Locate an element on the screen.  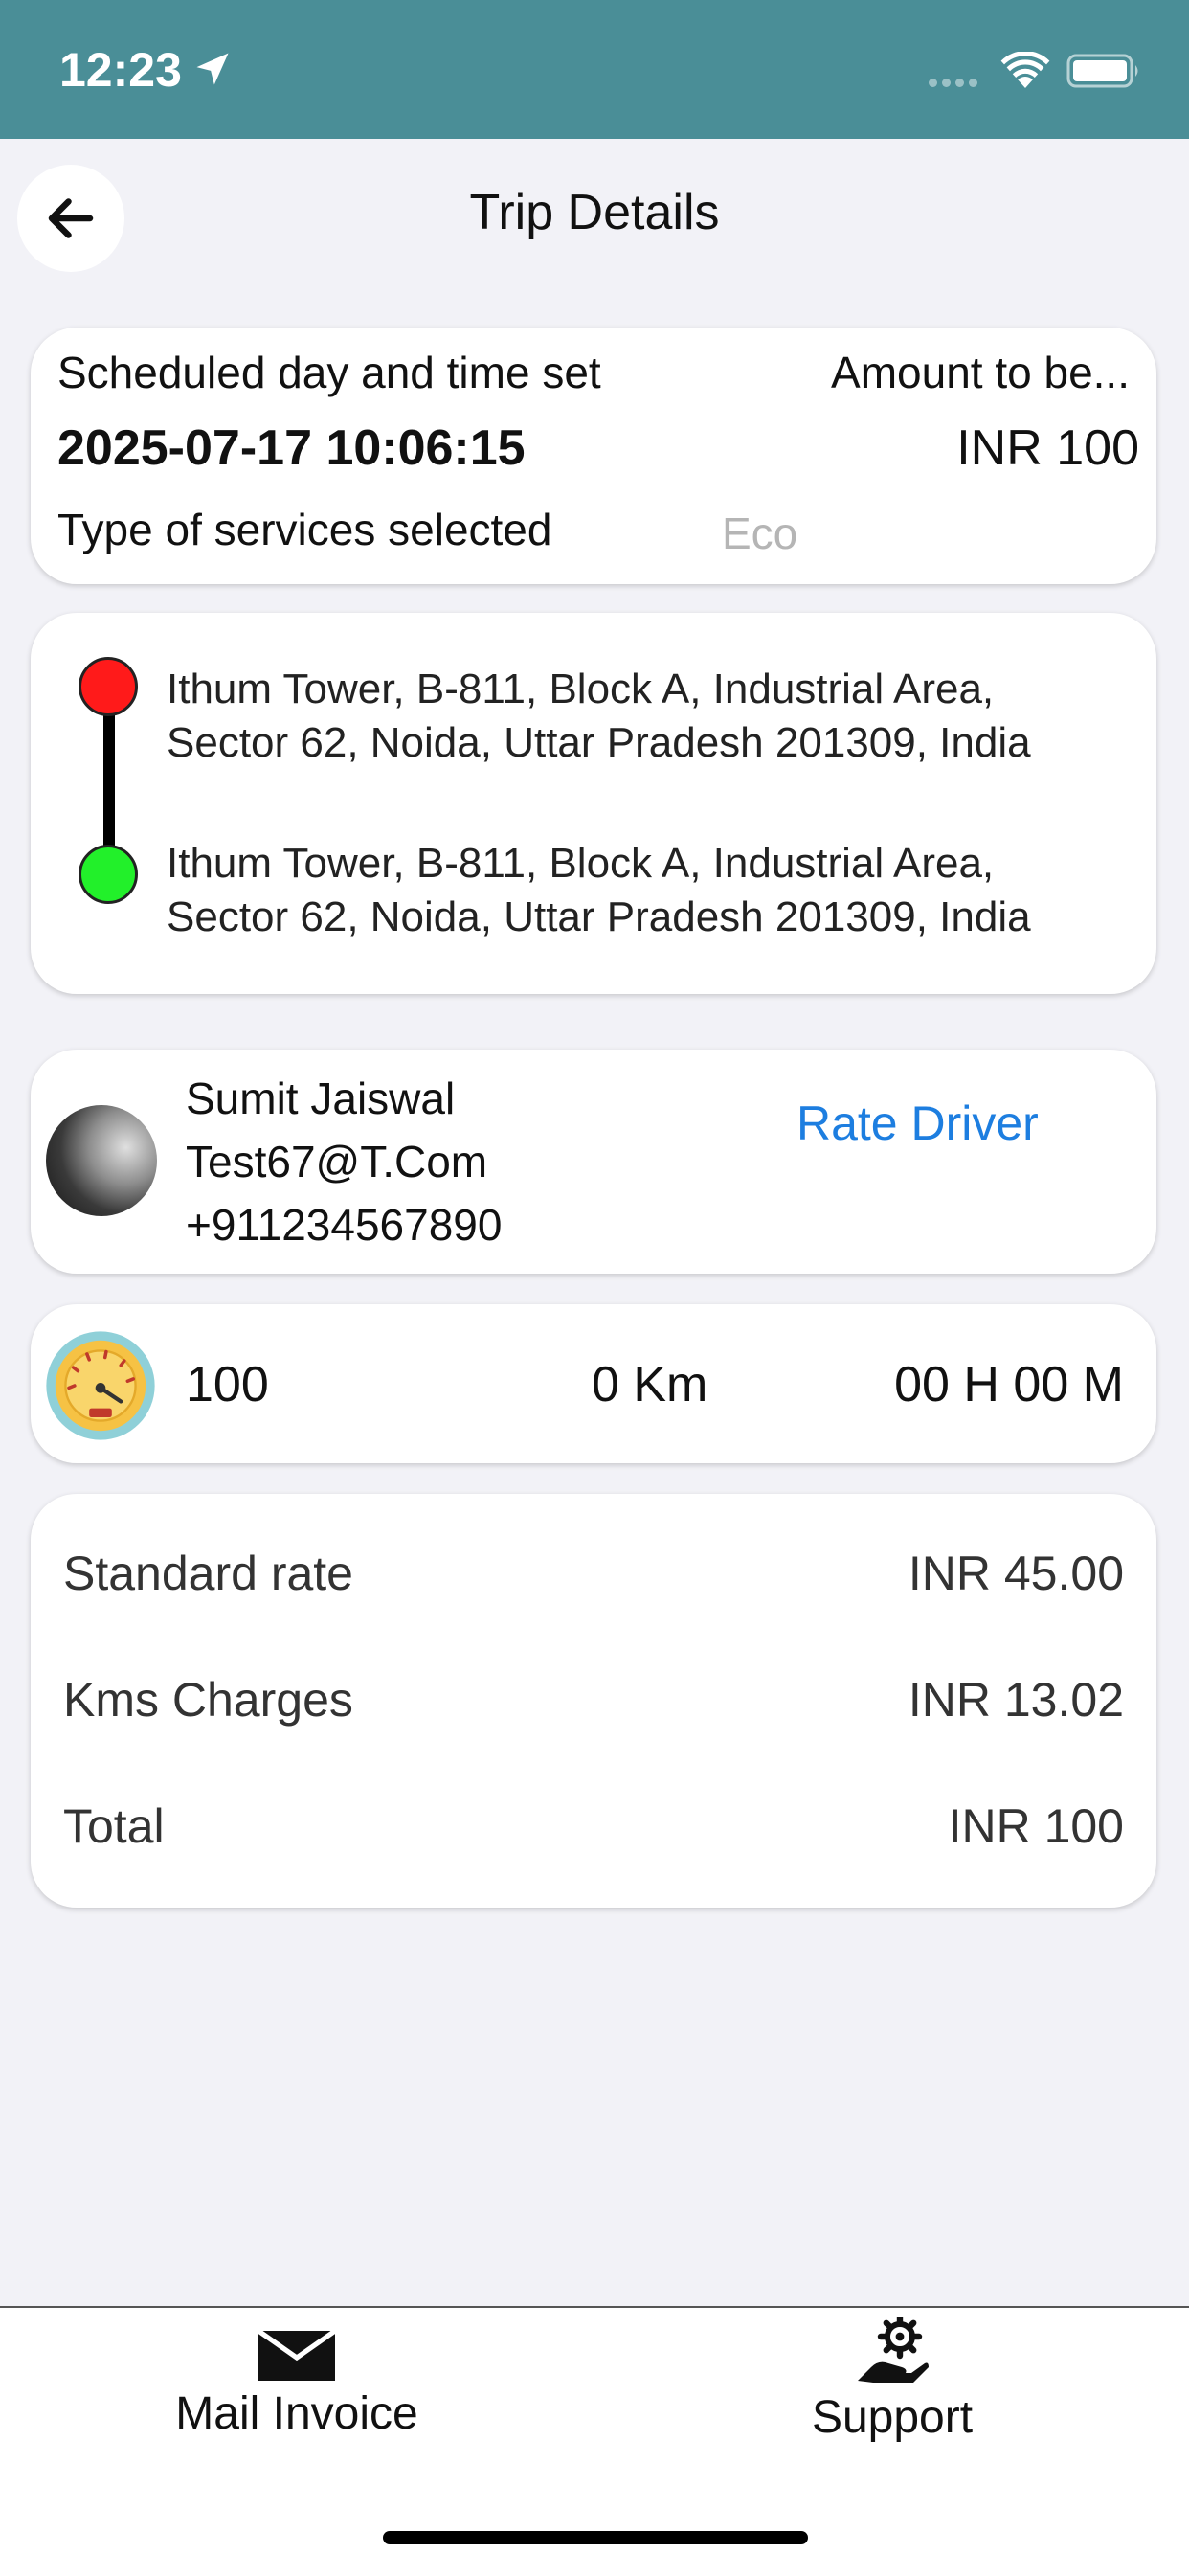
driver-avatar is located at coordinates (101, 1160).